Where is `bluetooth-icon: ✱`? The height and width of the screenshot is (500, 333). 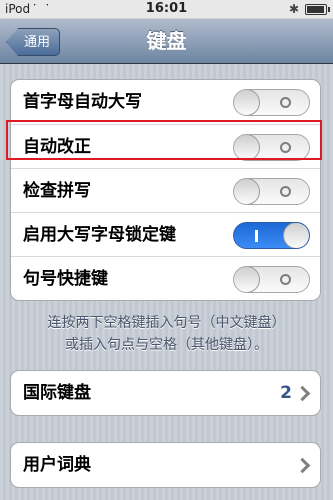
bluetooth-icon: ✱ is located at coordinates (293, 9).